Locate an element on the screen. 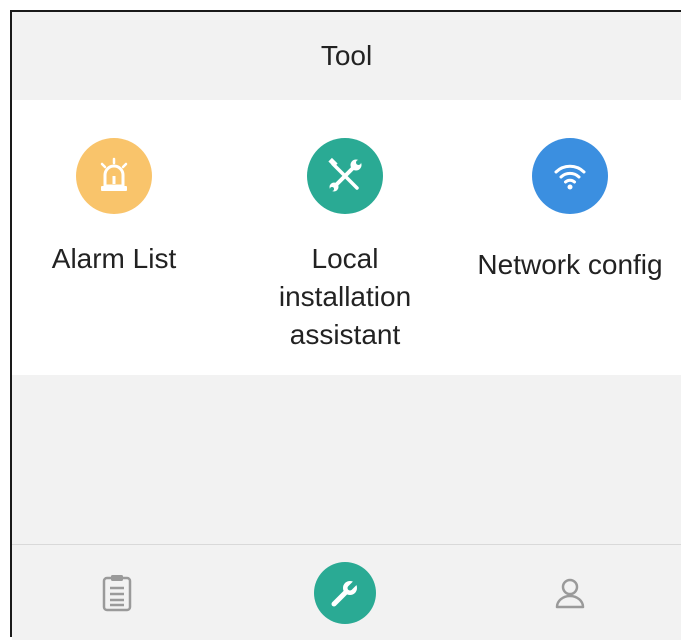 The width and height of the screenshot is (683, 640). tool-network-config: Network config is located at coordinates (570, 211).